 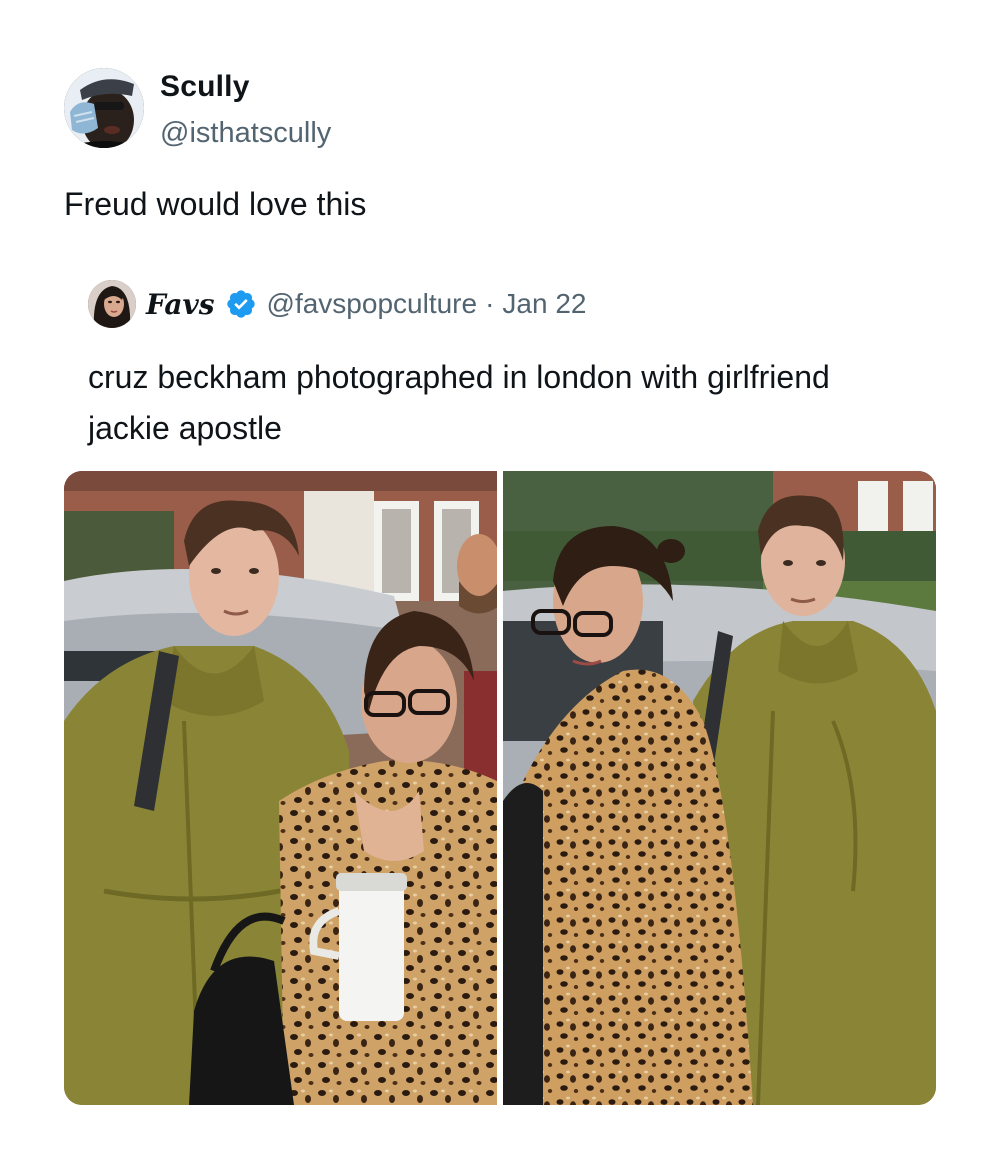 I want to click on author-avatar-image, so click(x=104, y=108).